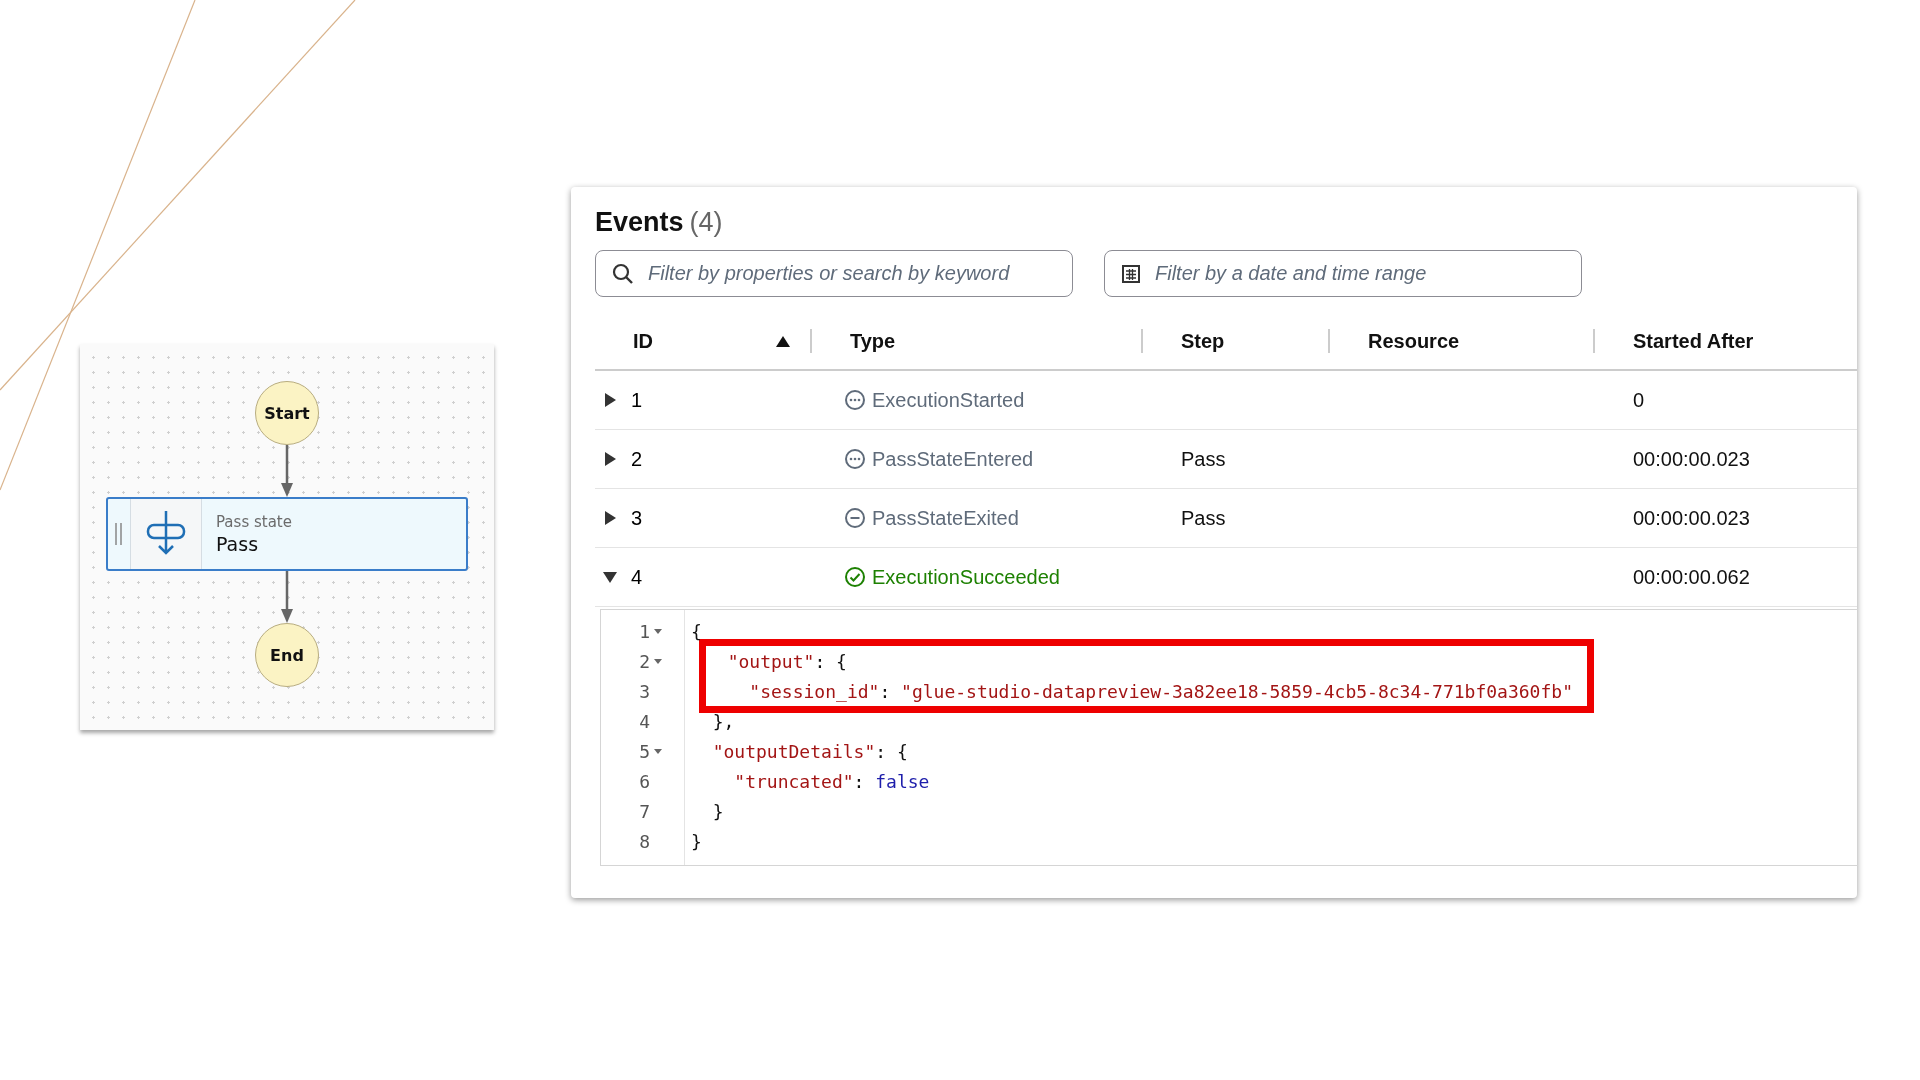  What do you see at coordinates (1414, 341) in the screenshot?
I see `column-header: Resource` at bounding box center [1414, 341].